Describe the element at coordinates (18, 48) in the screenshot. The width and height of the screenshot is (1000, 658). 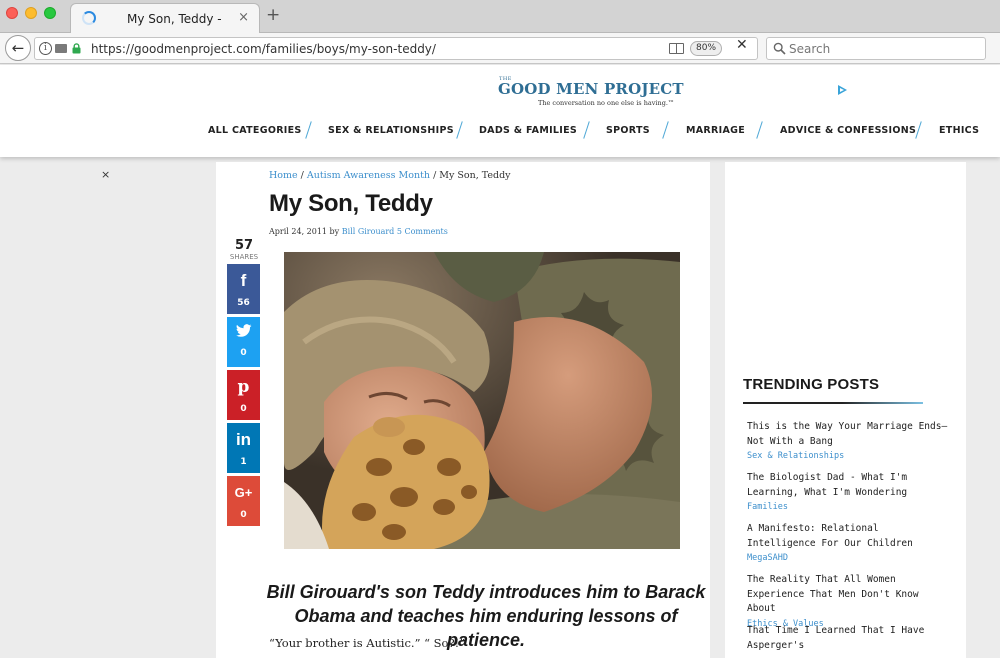
I see `back-button: ←` at that location.